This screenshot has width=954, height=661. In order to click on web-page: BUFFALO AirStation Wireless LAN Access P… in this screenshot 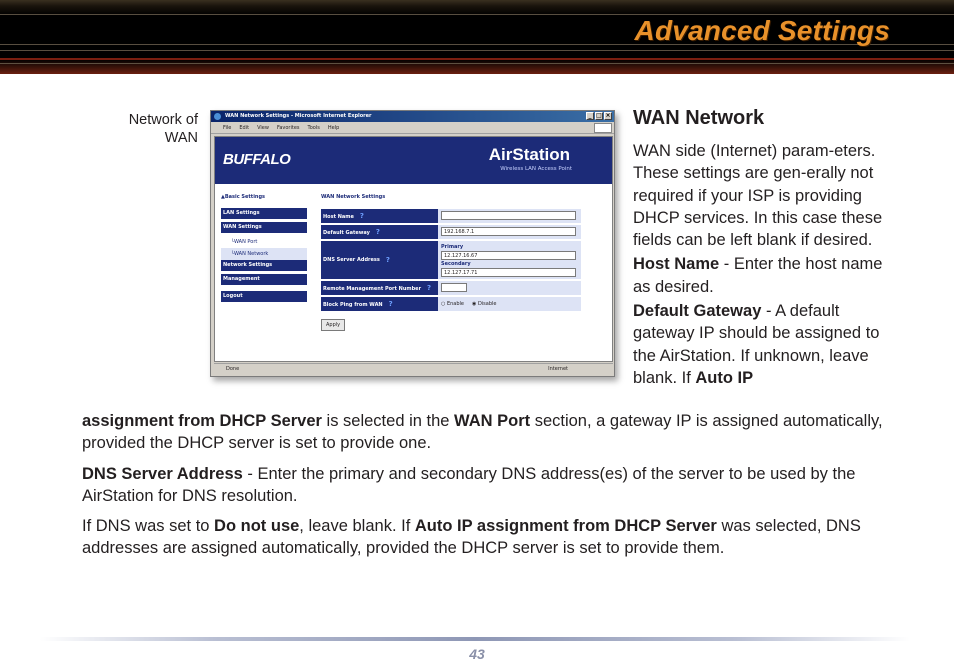, I will do `click(413, 249)`.